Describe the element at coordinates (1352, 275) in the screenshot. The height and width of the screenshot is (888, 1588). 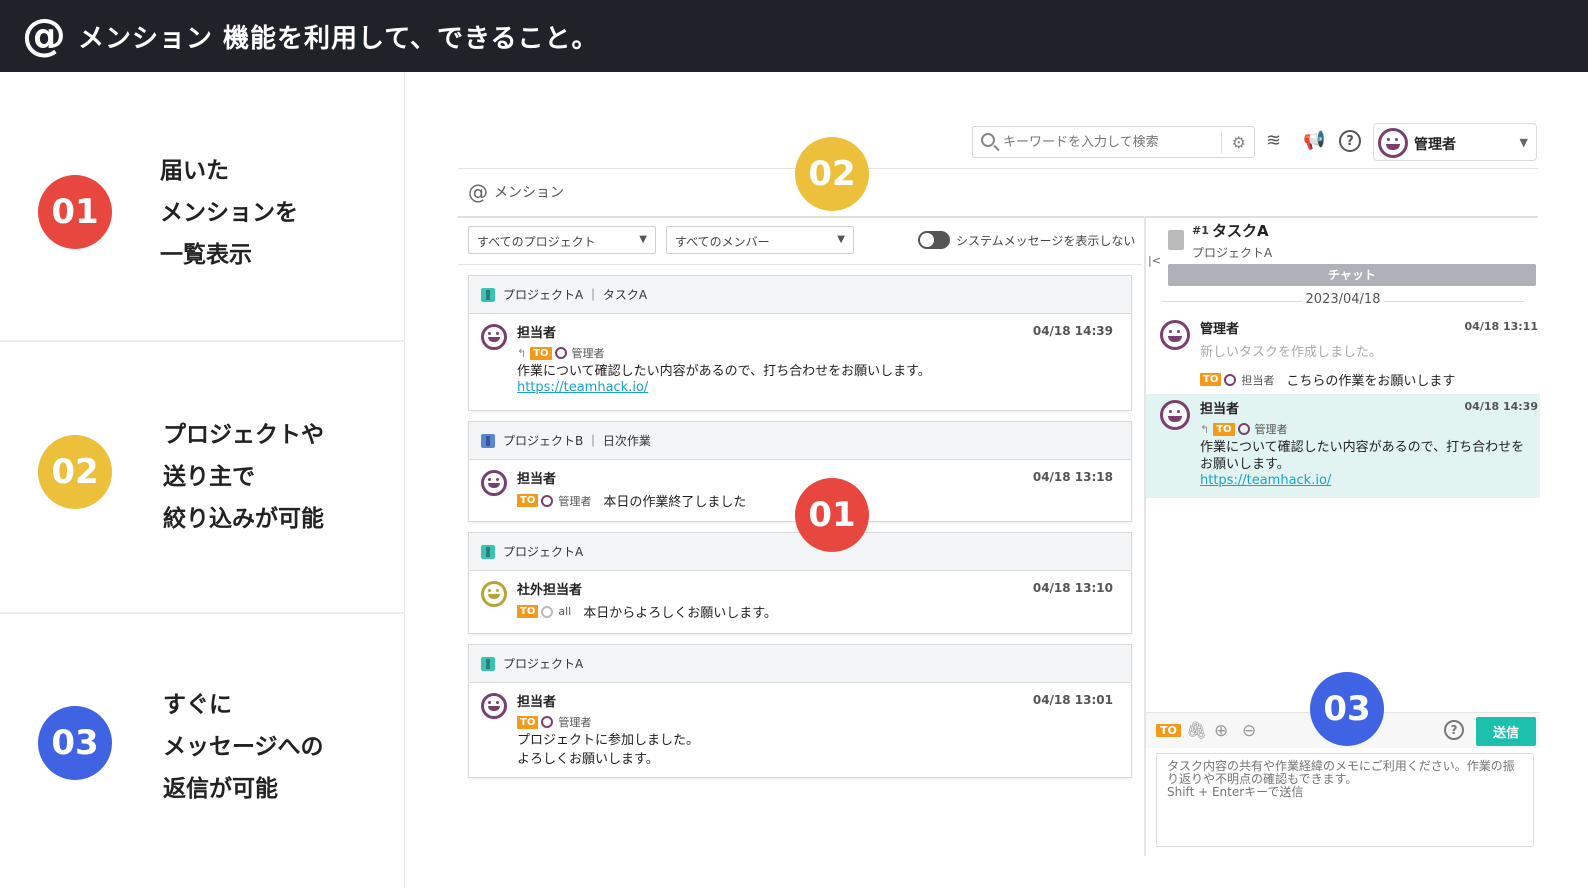
I see `tab-chat: チャット` at that location.